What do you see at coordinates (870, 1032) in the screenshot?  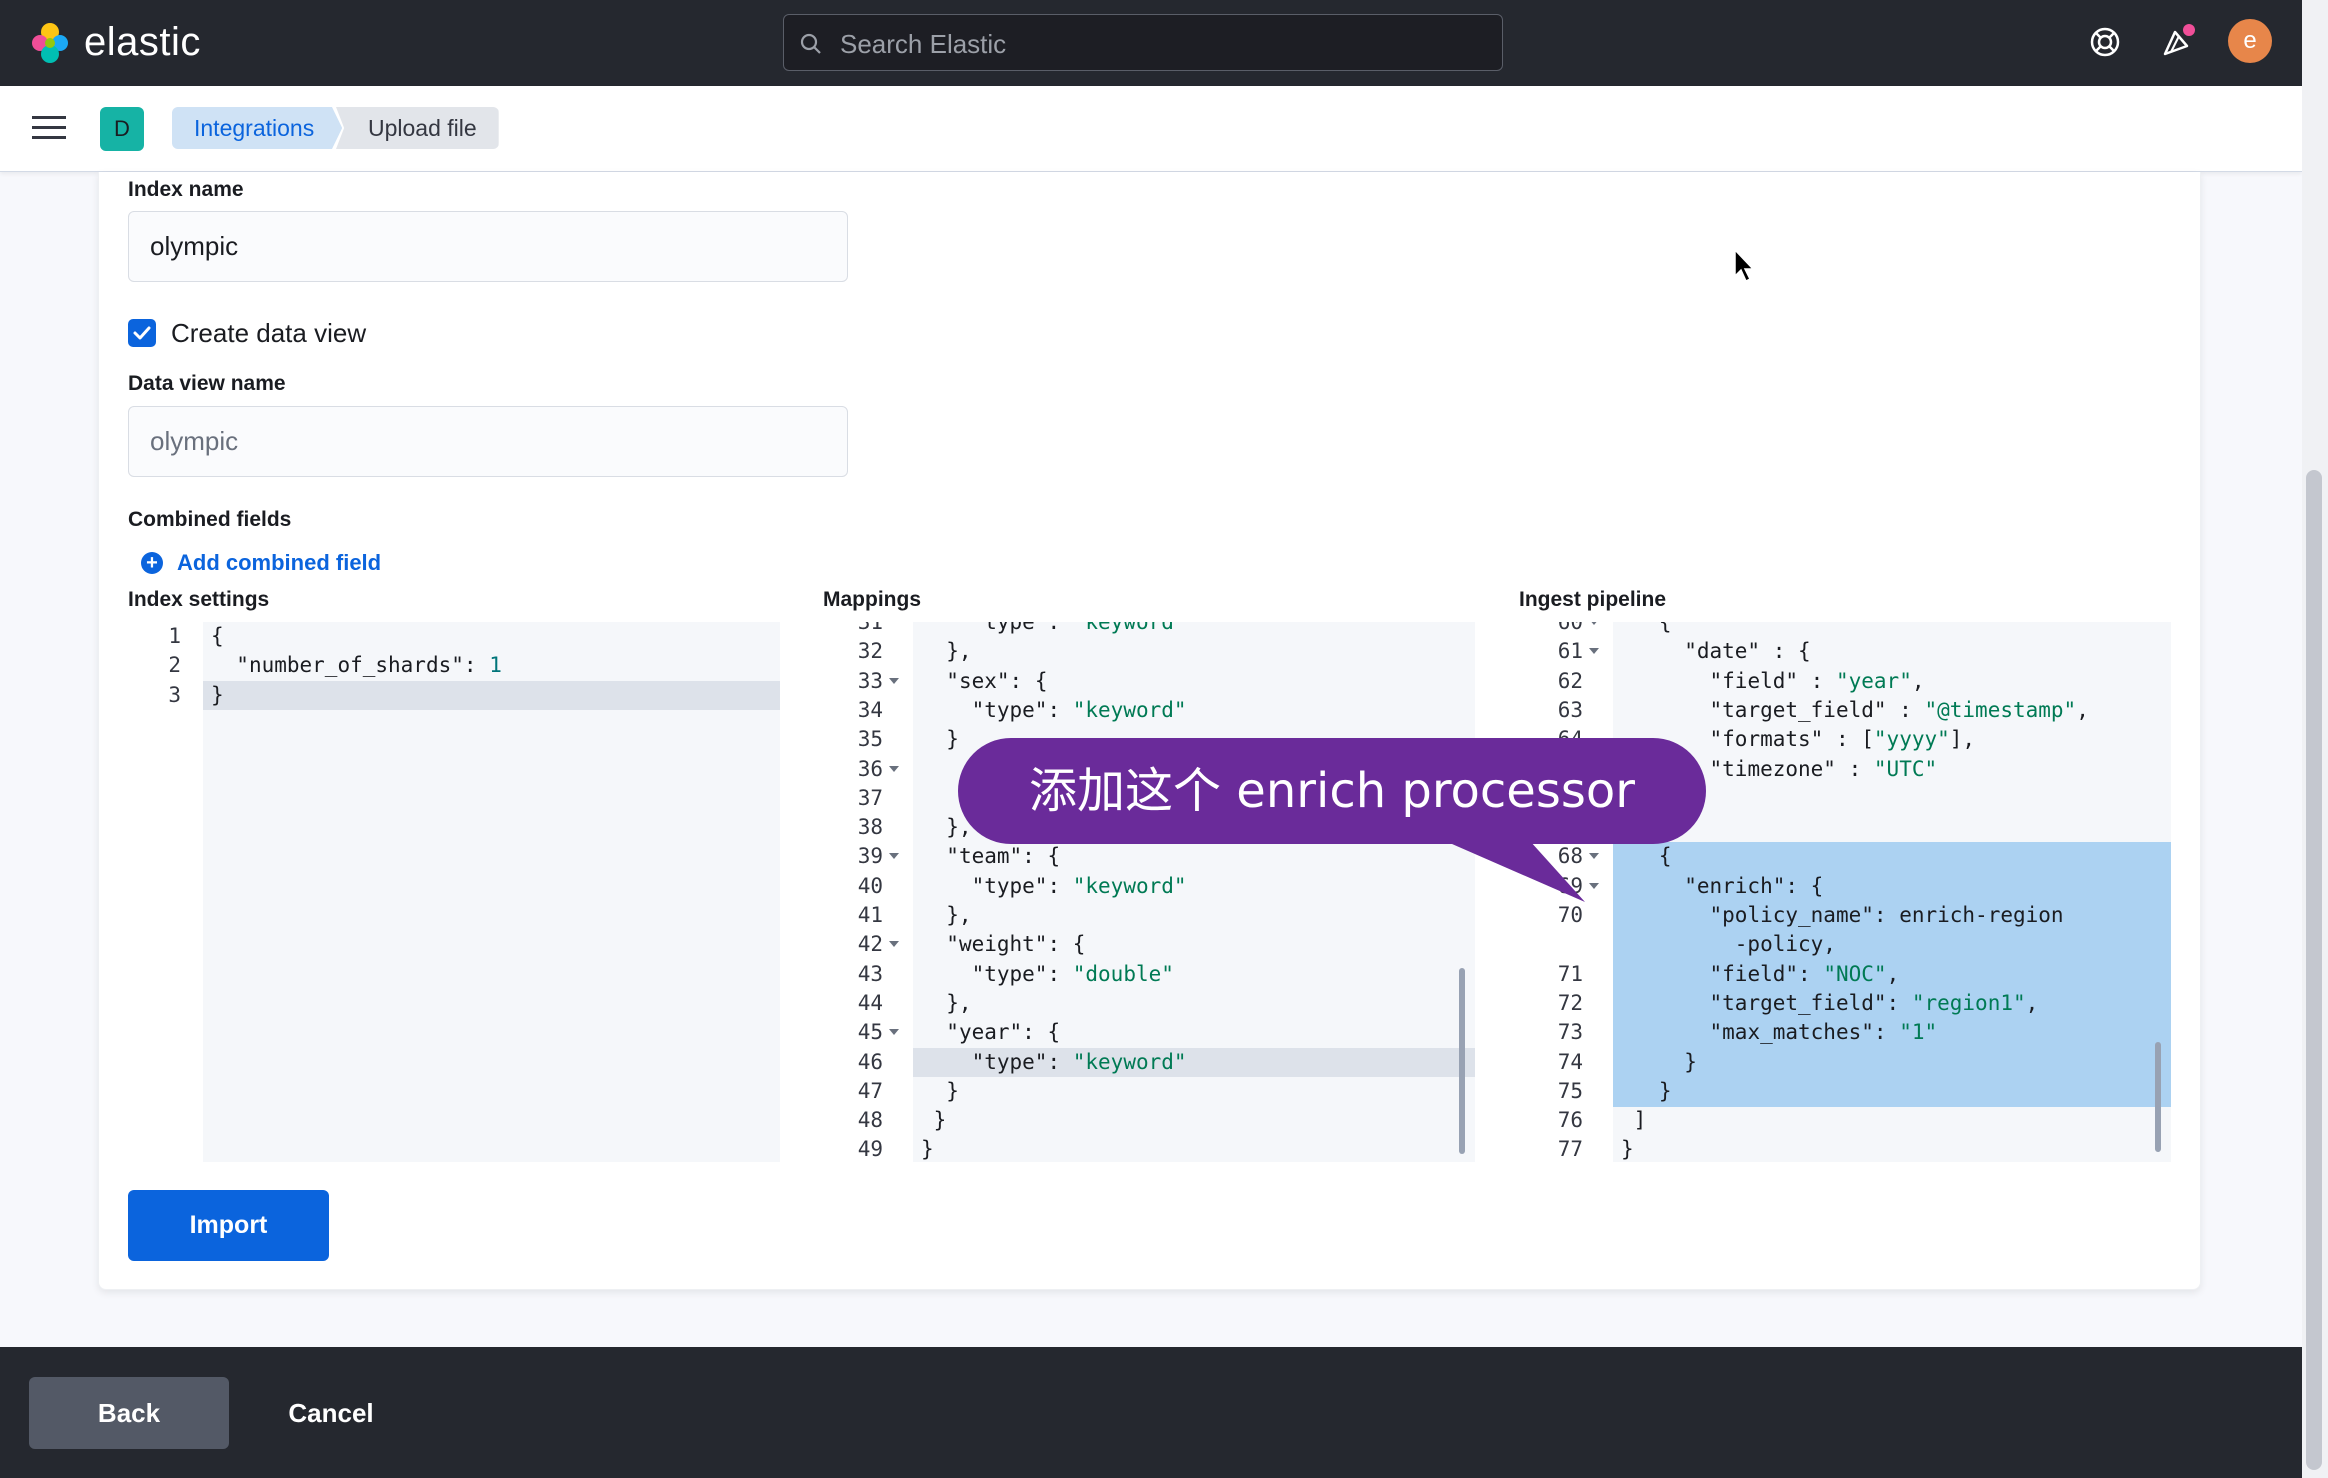 I see `line-number: 45` at bounding box center [870, 1032].